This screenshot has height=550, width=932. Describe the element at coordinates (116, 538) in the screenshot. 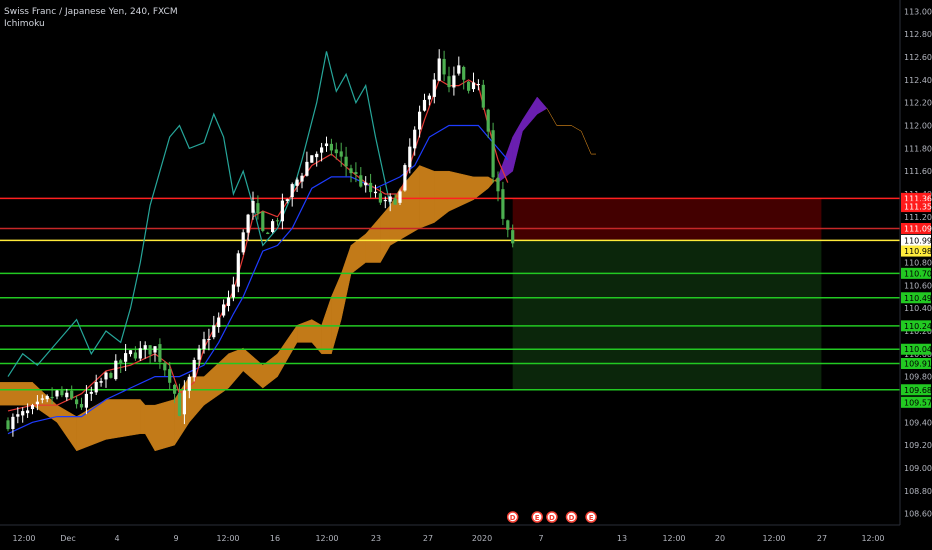

I see `time-tick-label: 4` at that location.